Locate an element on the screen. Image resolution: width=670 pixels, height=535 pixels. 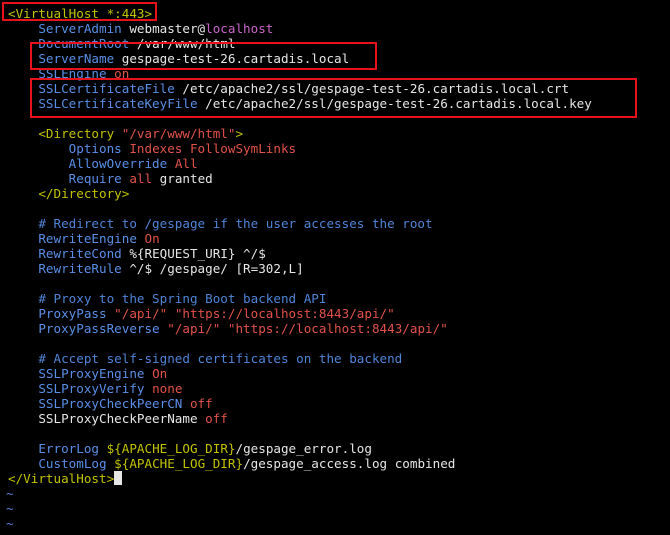
code-line: # Proxy to the Spring Boot backend API is located at coordinates (167, 298).